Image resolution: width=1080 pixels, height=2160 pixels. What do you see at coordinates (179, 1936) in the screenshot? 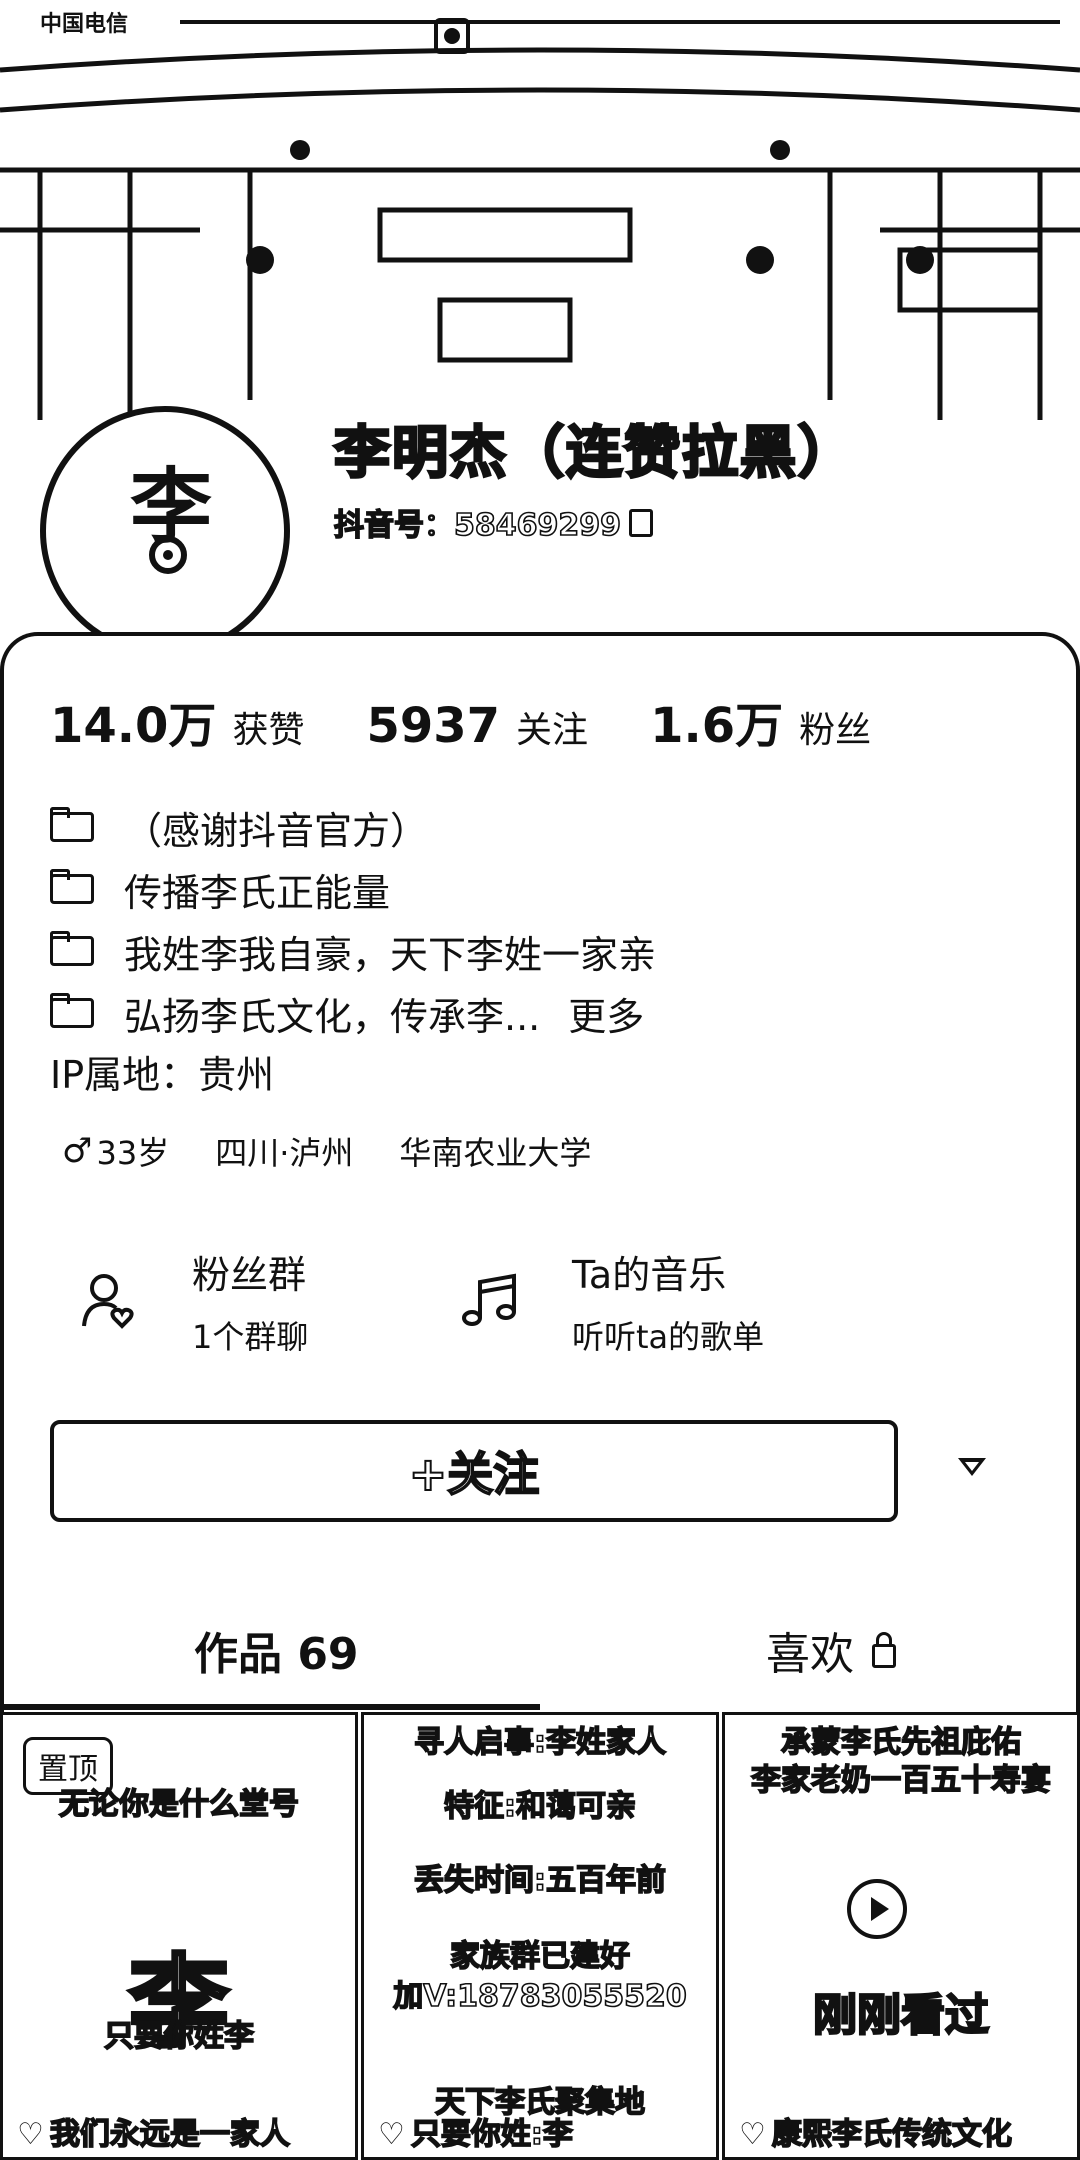
I see `video-tile: 置顶 无论你是什么堂号 李 只要你姓李 ♡ 我们永远是一家人` at bounding box center [179, 1936].